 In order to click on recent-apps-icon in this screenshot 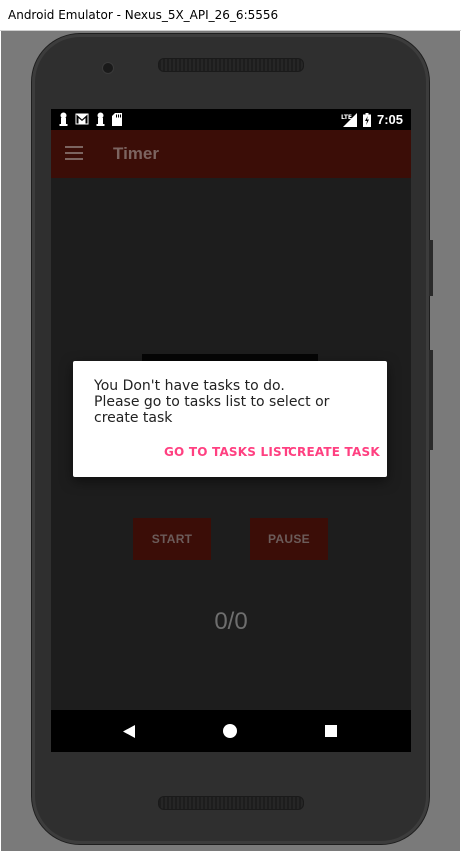, I will do `click(331, 731)`.